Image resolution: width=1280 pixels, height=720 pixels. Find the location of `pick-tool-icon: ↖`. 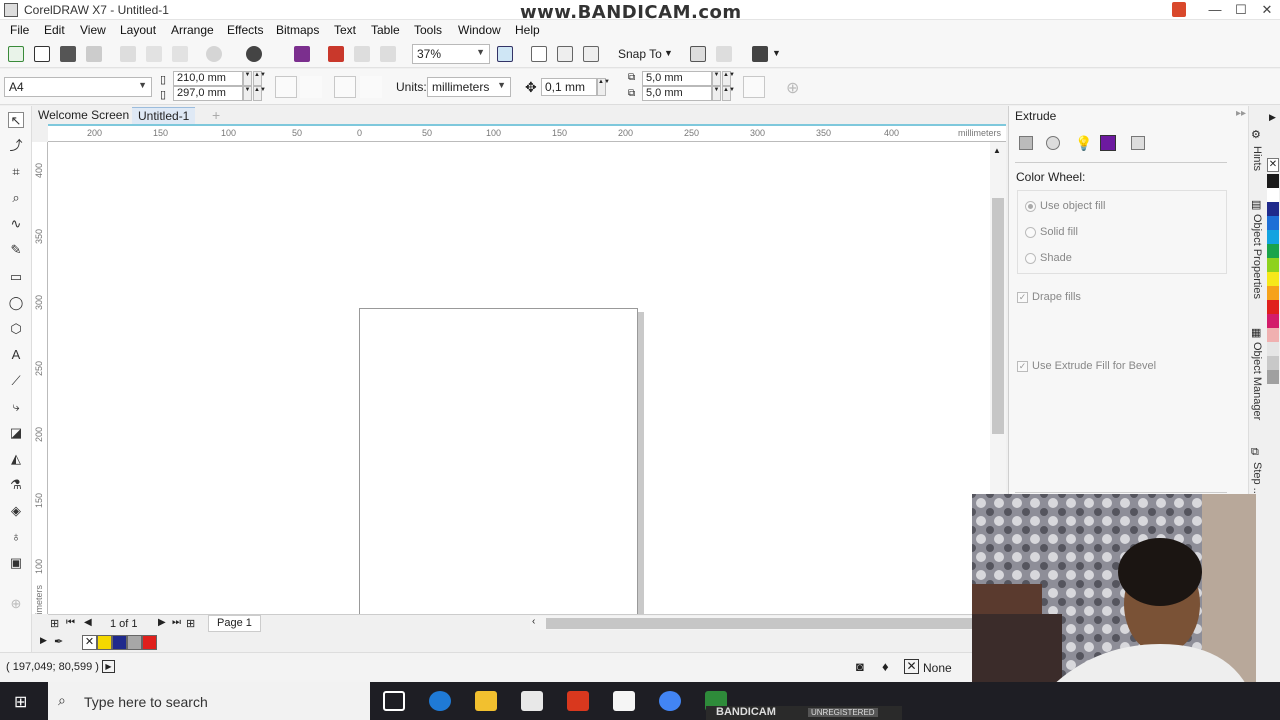

pick-tool-icon: ↖ is located at coordinates (16, 120).